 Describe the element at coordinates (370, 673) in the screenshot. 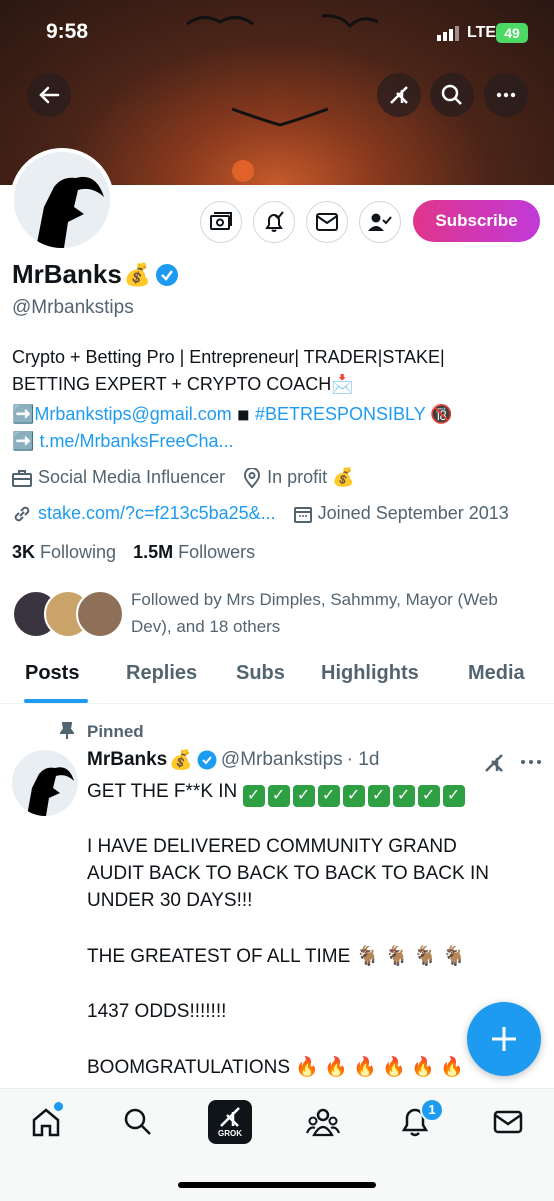

I see `tab-highlights: Highlights` at that location.